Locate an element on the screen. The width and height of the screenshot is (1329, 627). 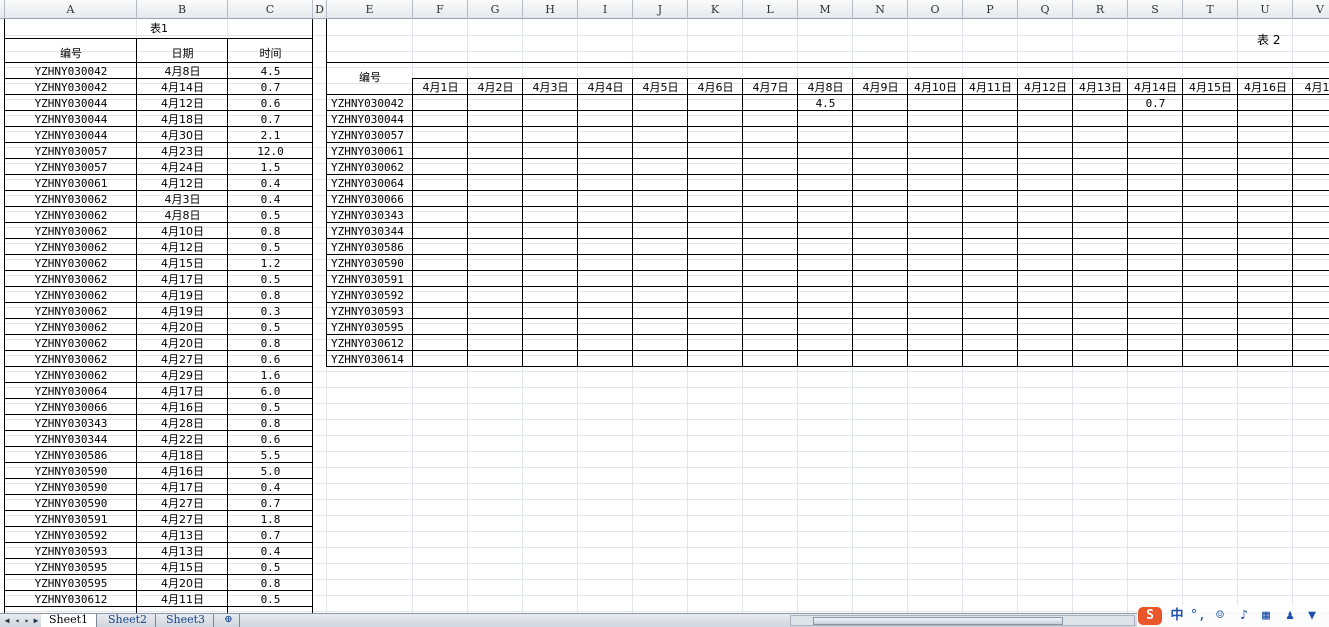
table2-border is located at coordinates (871, 78).